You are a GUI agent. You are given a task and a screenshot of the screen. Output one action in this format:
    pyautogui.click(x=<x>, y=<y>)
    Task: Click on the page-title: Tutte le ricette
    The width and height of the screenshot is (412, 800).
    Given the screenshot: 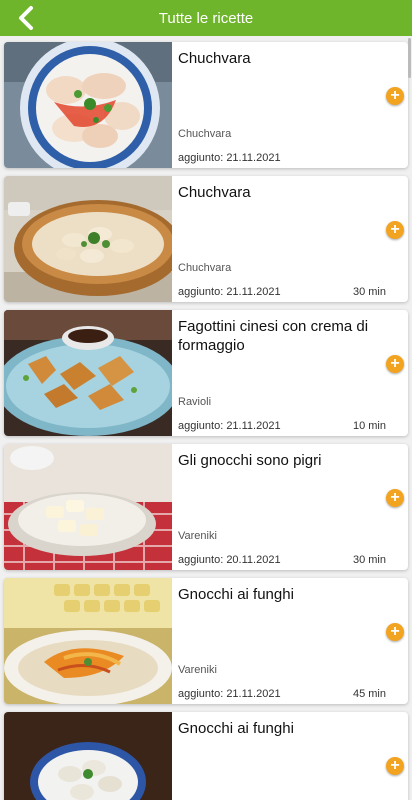 What is the action you would take?
    pyautogui.click(x=206, y=18)
    